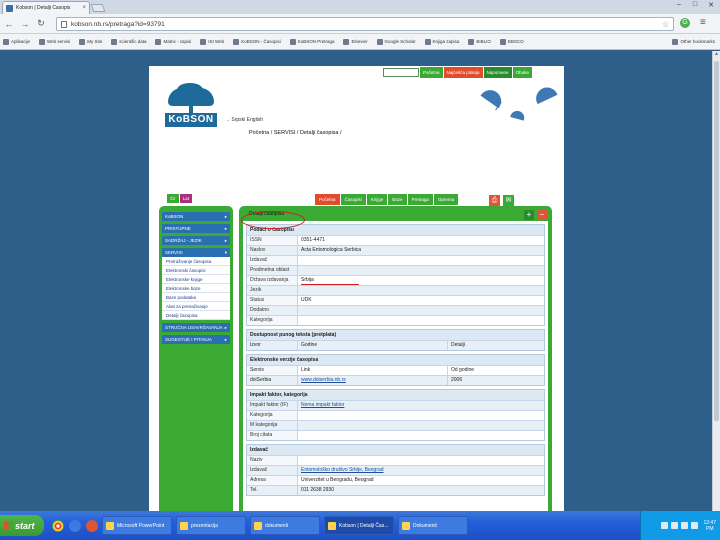  I want to click on language-switch: → Srpski English, so click(244, 120).